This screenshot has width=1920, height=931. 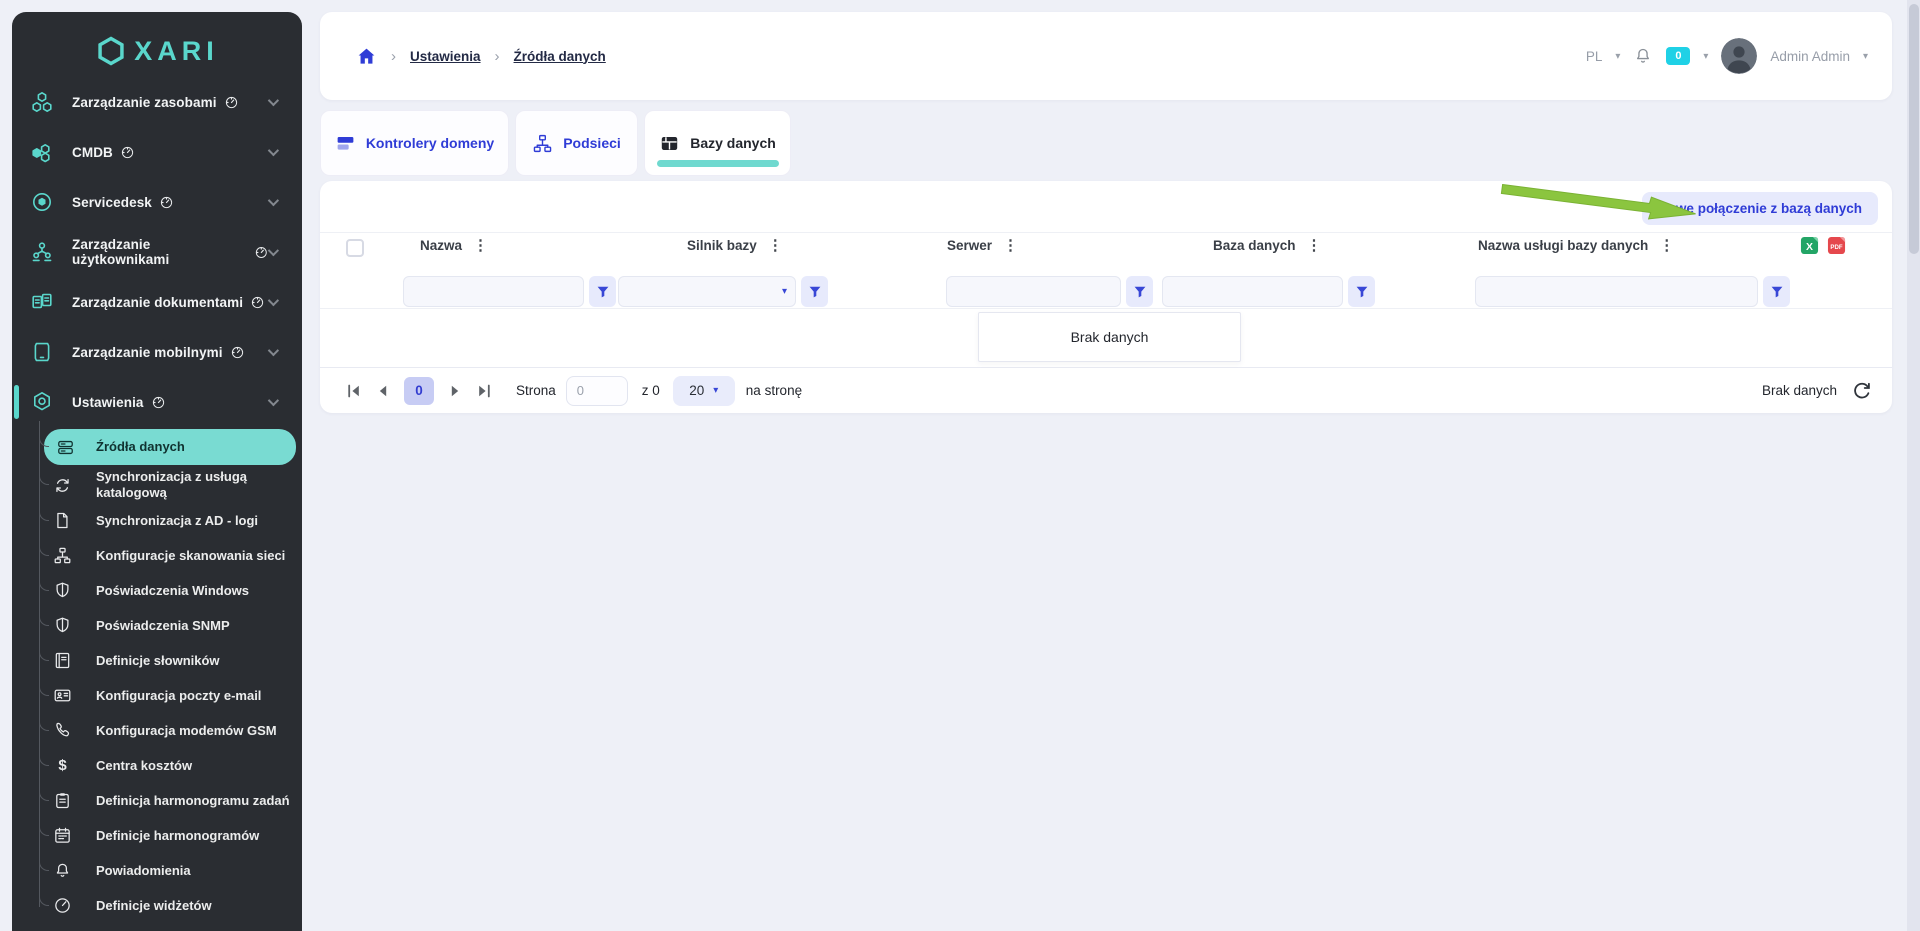 What do you see at coordinates (1799, 390) in the screenshot?
I see `pagination-status: Brak danych` at bounding box center [1799, 390].